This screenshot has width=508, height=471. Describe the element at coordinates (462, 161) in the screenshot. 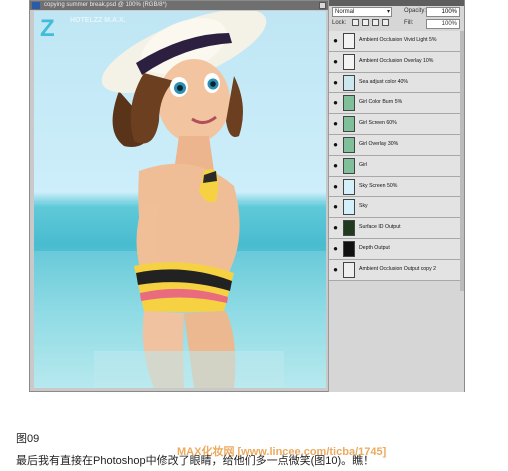

I see `layers-scrollbar` at that location.